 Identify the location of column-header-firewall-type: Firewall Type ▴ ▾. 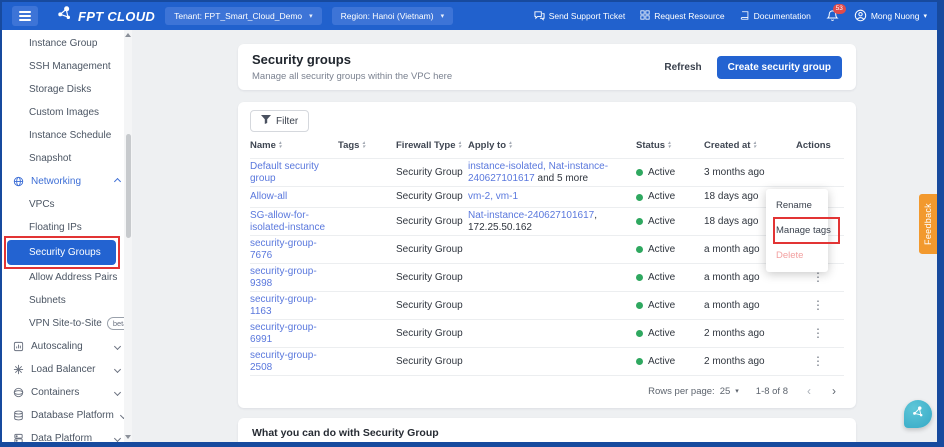
(432, 145).